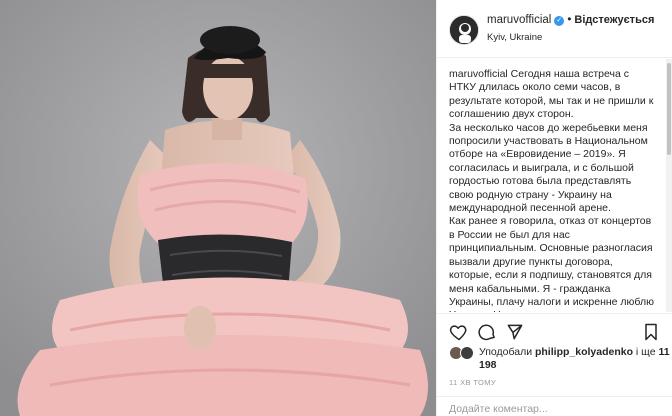 Image resolution: width=672 pixels, height=416 pixels. Describe the element at coordinates (478, 74) in the screenshot. I see `caption-username-link: maruvofficial` at that location.